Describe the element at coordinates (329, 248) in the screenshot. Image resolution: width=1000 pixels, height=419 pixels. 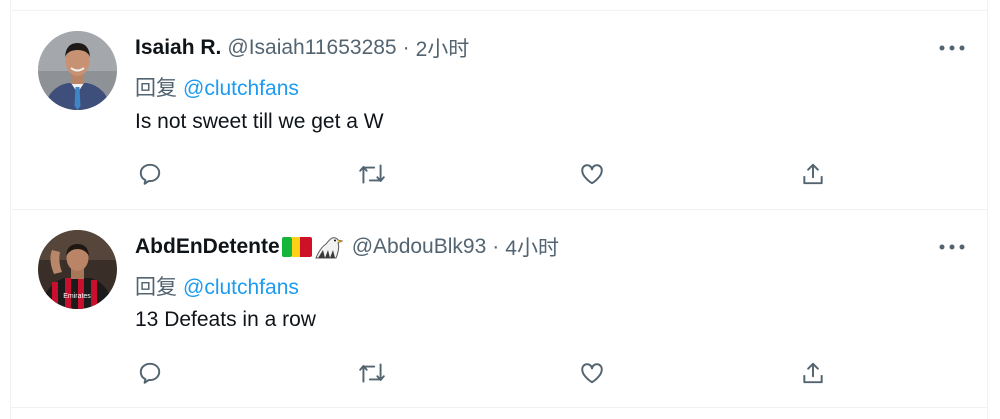
I see `eagle-emoji` at that location.